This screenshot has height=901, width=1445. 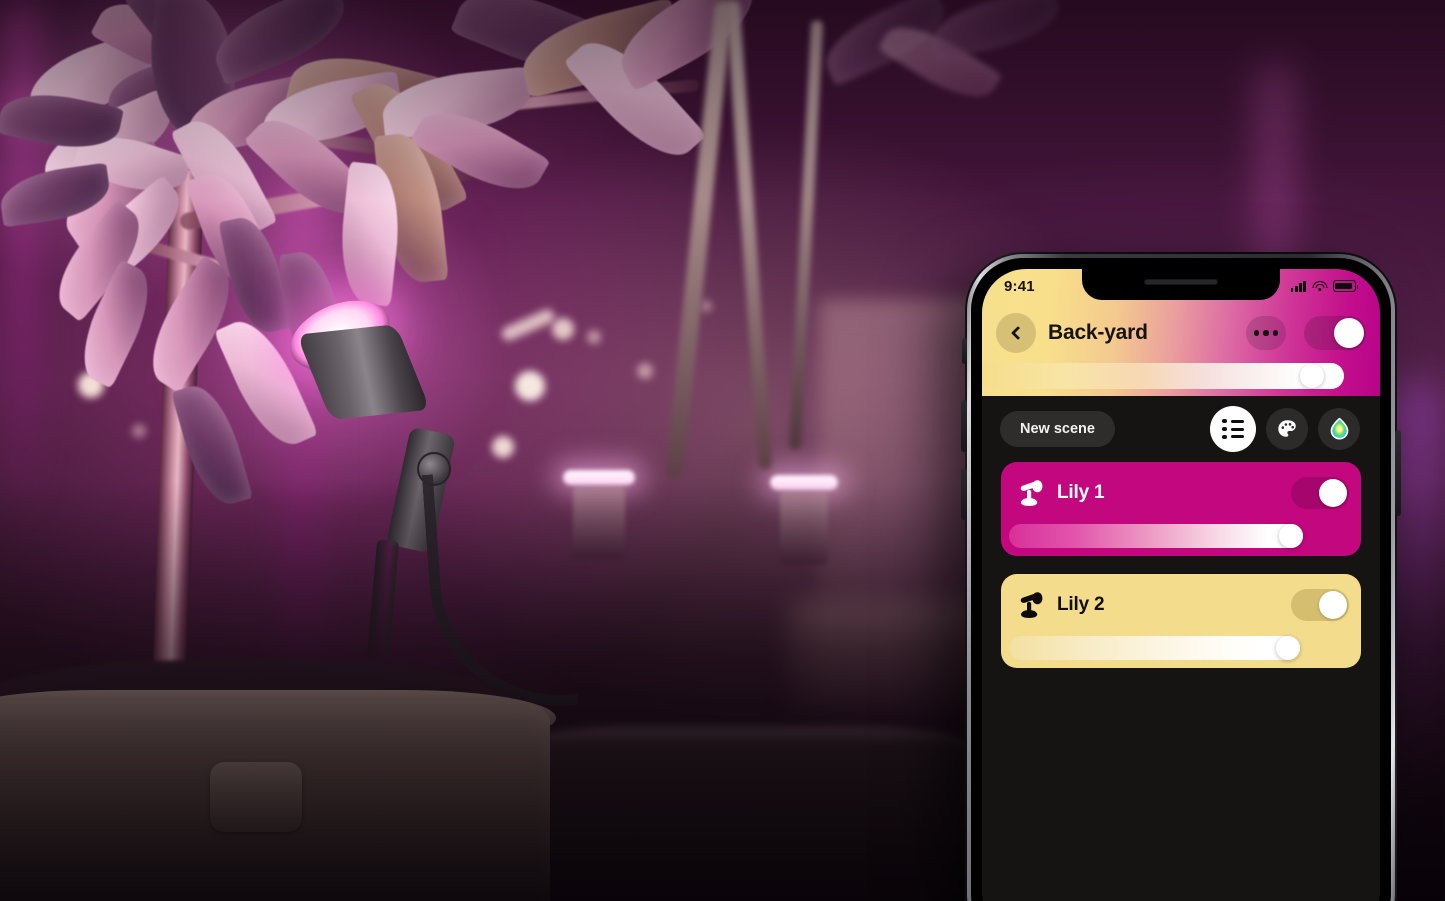 What do you see at coordinates (1181, 605) in the screenshot?
I see `light-card-header: Lily 2` at bounding box center [1181, 605].